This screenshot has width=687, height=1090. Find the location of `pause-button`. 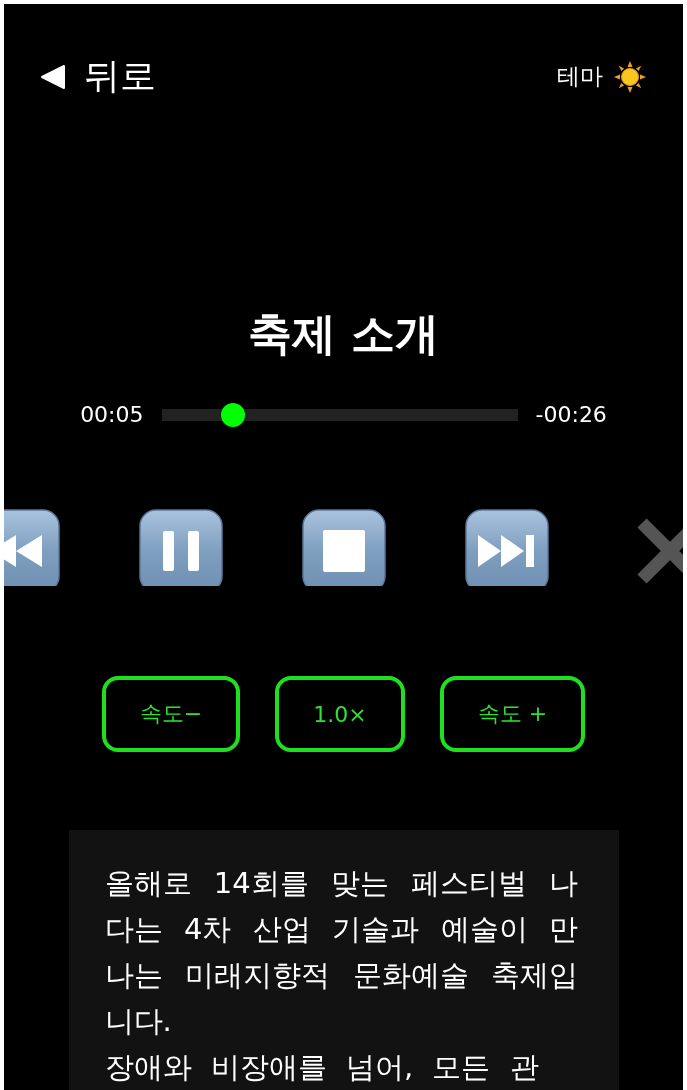

pause-button is located at coordinates (180, 547).